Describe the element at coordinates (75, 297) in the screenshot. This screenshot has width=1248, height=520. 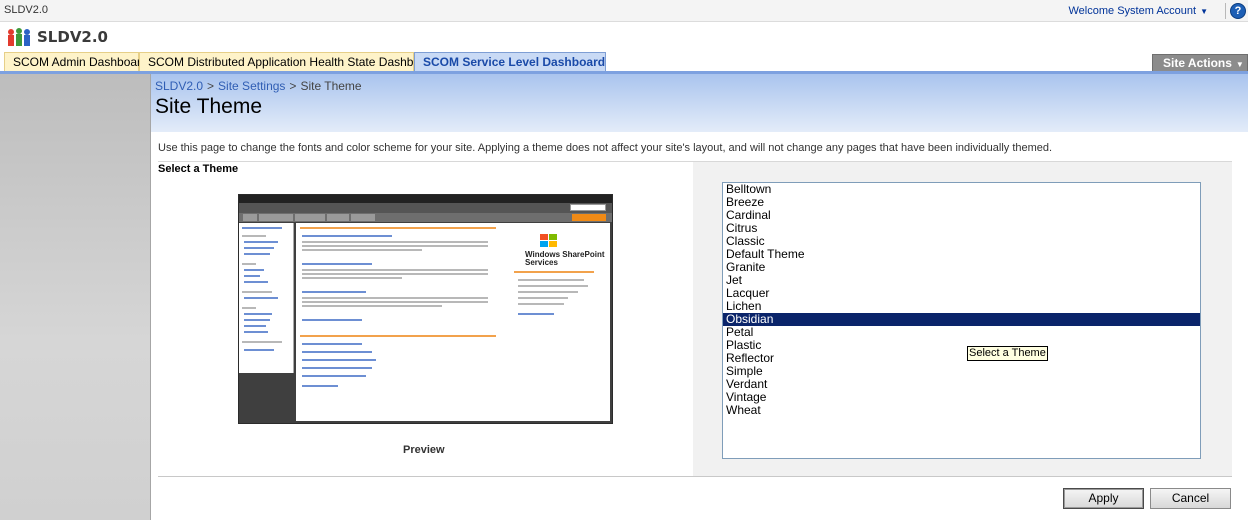
I see `left-navigation` at that location.